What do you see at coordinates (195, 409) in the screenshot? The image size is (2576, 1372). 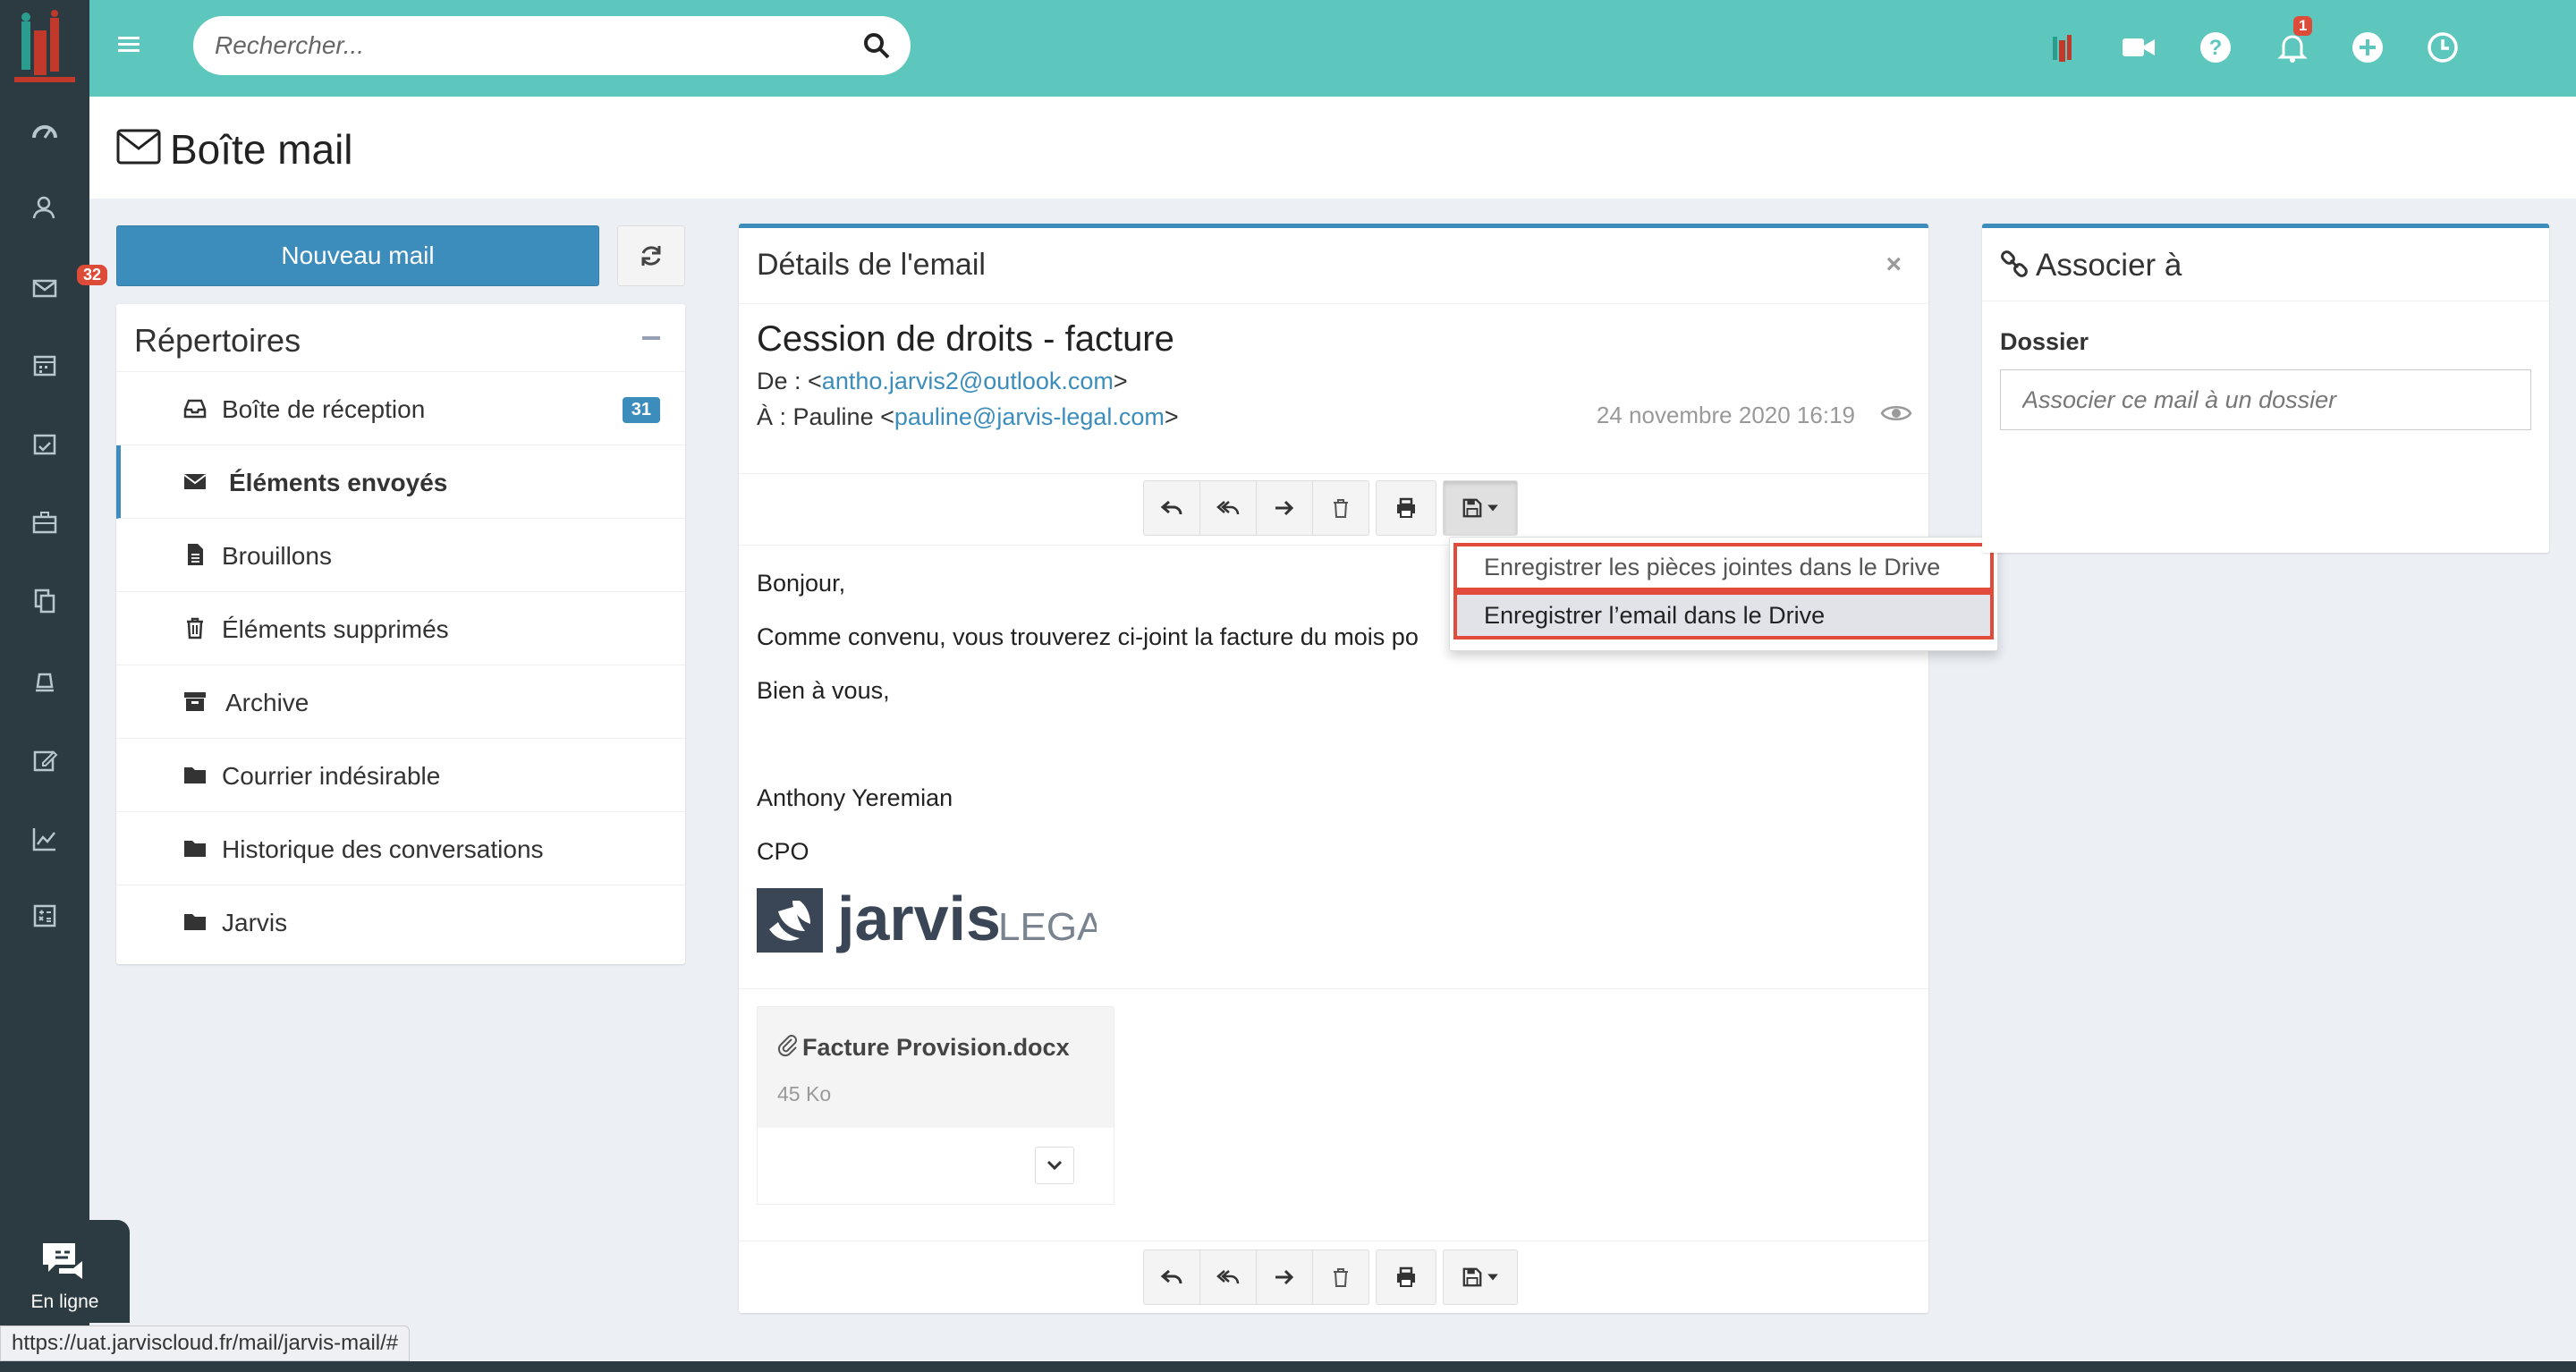 I see `inbox-icon` at bounding box center [195, 409].